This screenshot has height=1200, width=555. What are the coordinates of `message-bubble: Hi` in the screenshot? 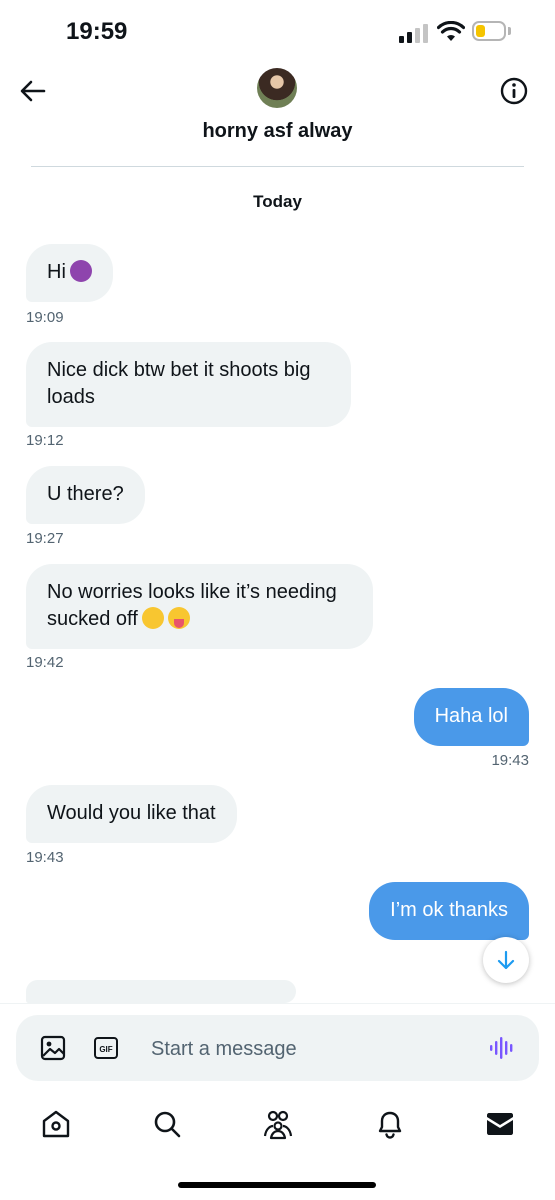 It's located at (69, 273).